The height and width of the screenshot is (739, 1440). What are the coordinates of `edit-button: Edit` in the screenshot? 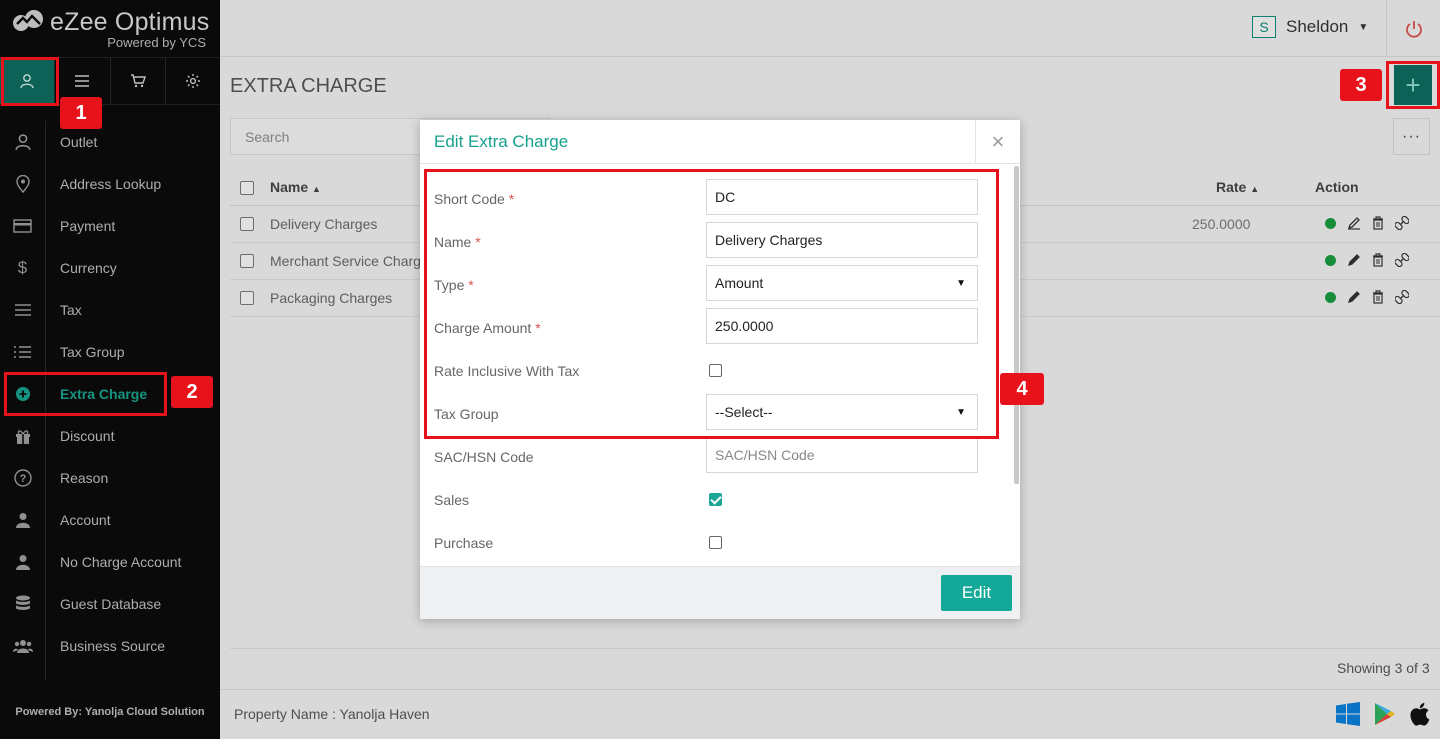 It's located at (976, 593).